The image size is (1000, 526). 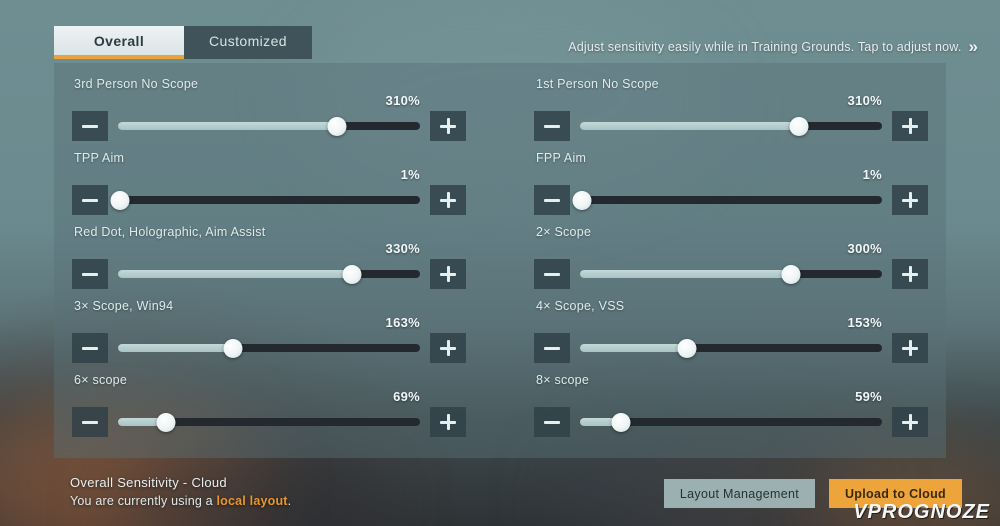 I want to click on slider-knob-red-dot-holographic-aim-assist, so click(x=352, y=274).